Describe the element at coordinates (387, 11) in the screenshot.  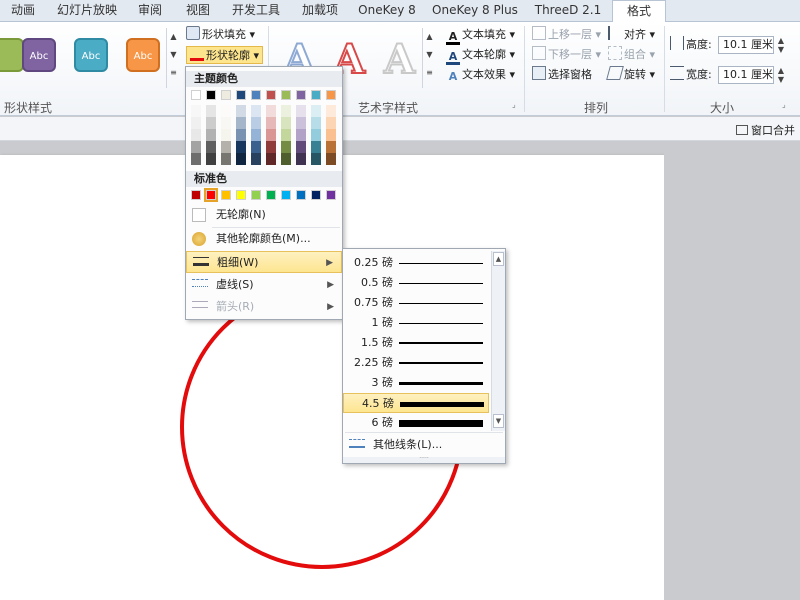
I see `tab-onekey8: OneKey 8` at that location.